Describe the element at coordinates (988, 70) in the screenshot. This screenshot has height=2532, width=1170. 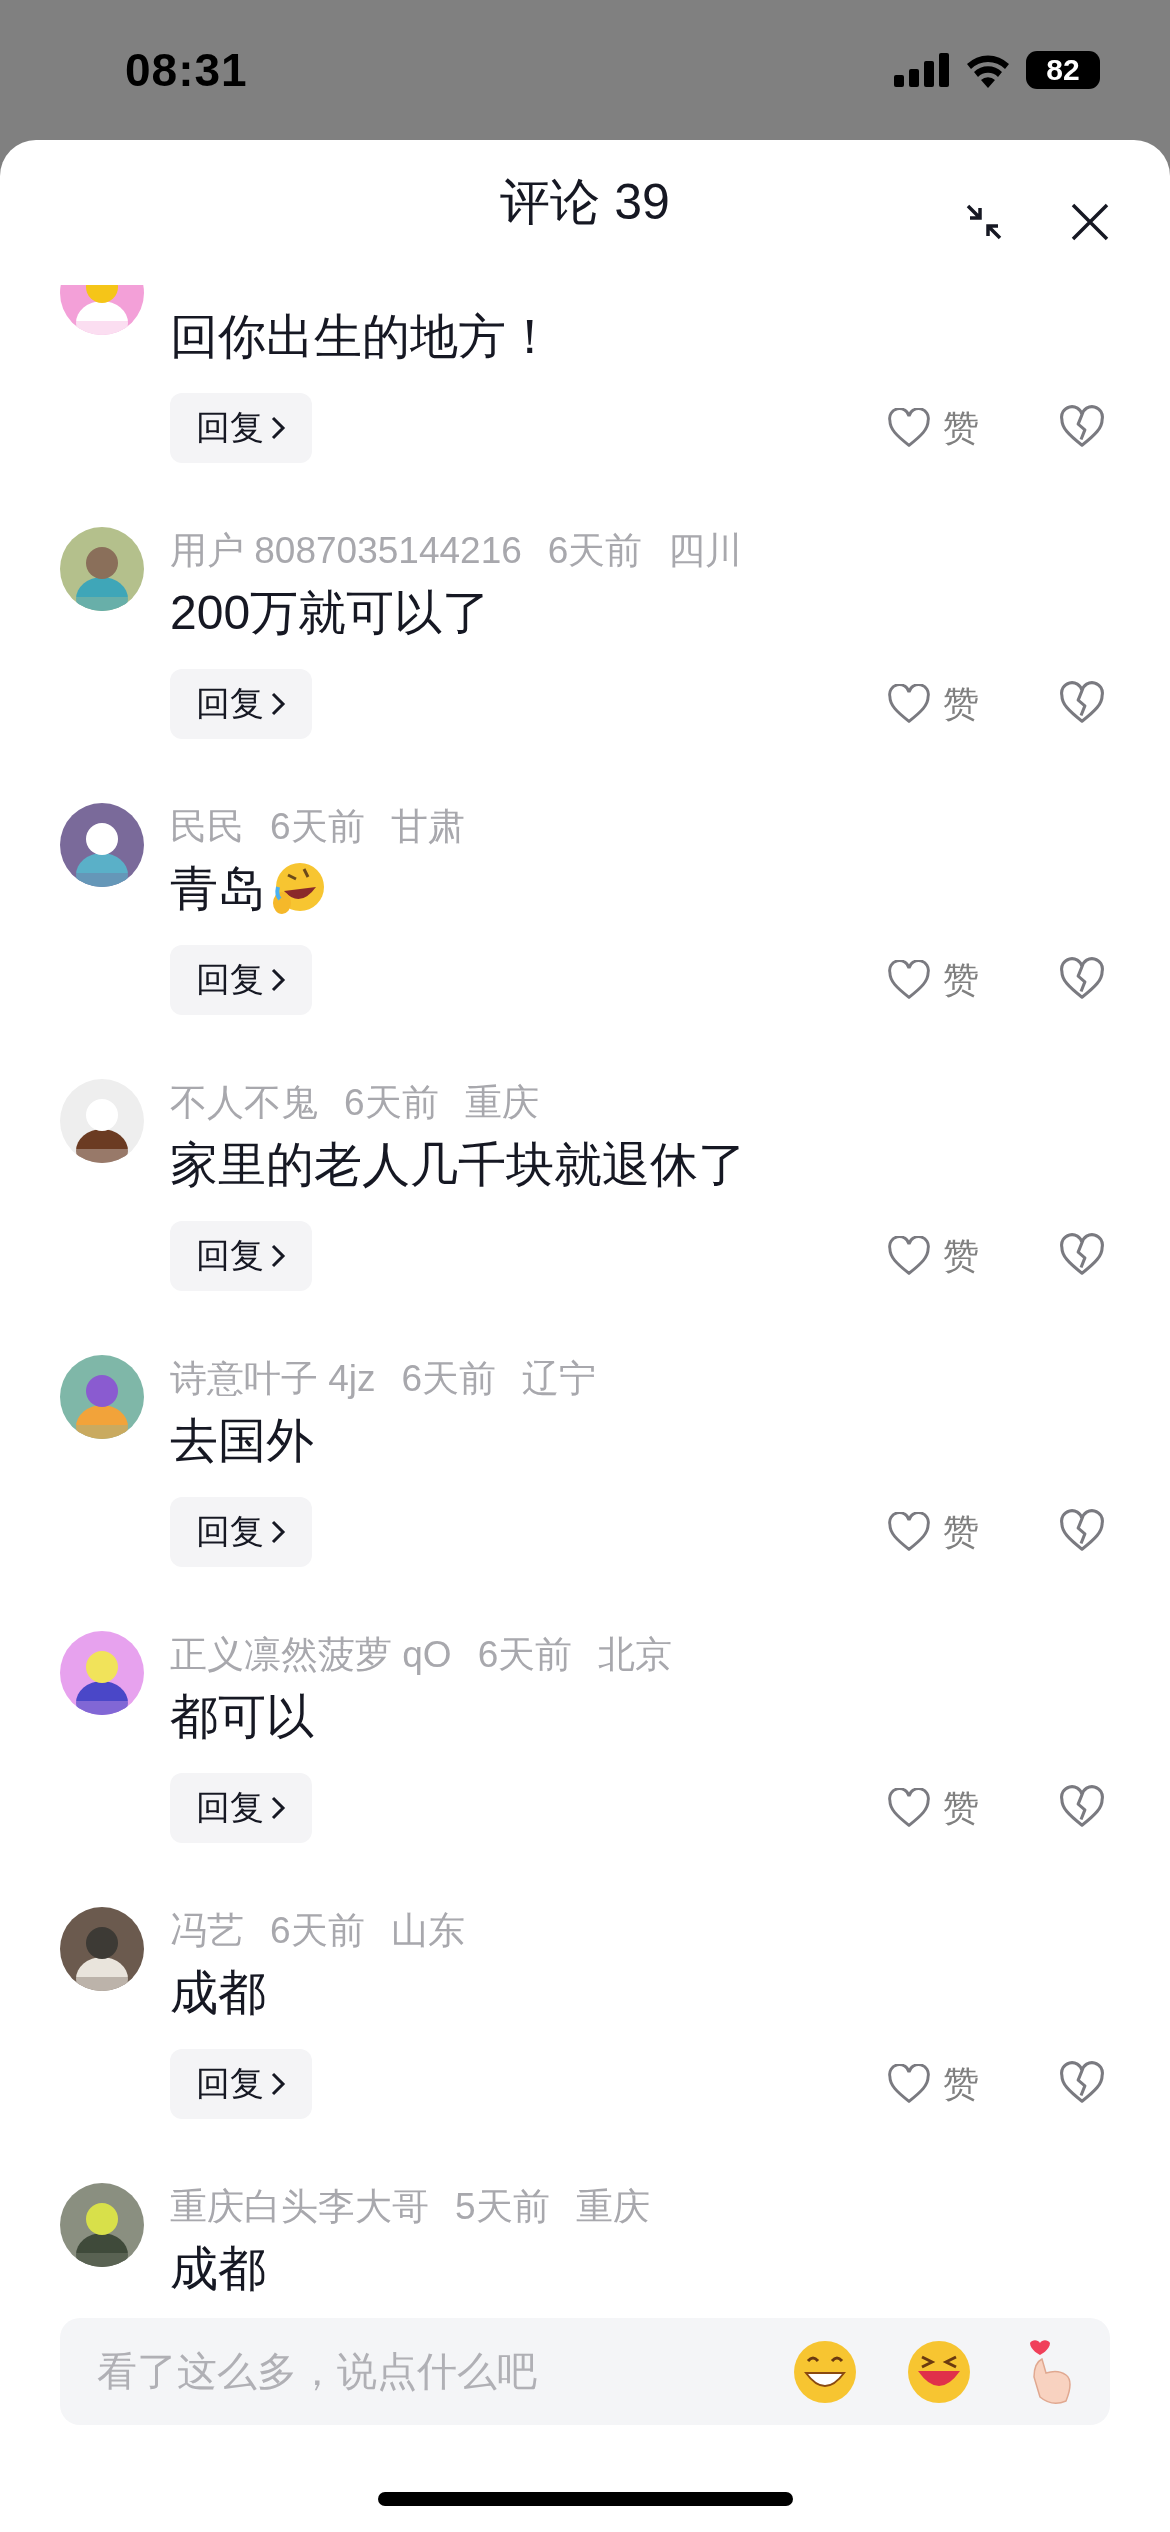
I see `wifi-icon` at that location.